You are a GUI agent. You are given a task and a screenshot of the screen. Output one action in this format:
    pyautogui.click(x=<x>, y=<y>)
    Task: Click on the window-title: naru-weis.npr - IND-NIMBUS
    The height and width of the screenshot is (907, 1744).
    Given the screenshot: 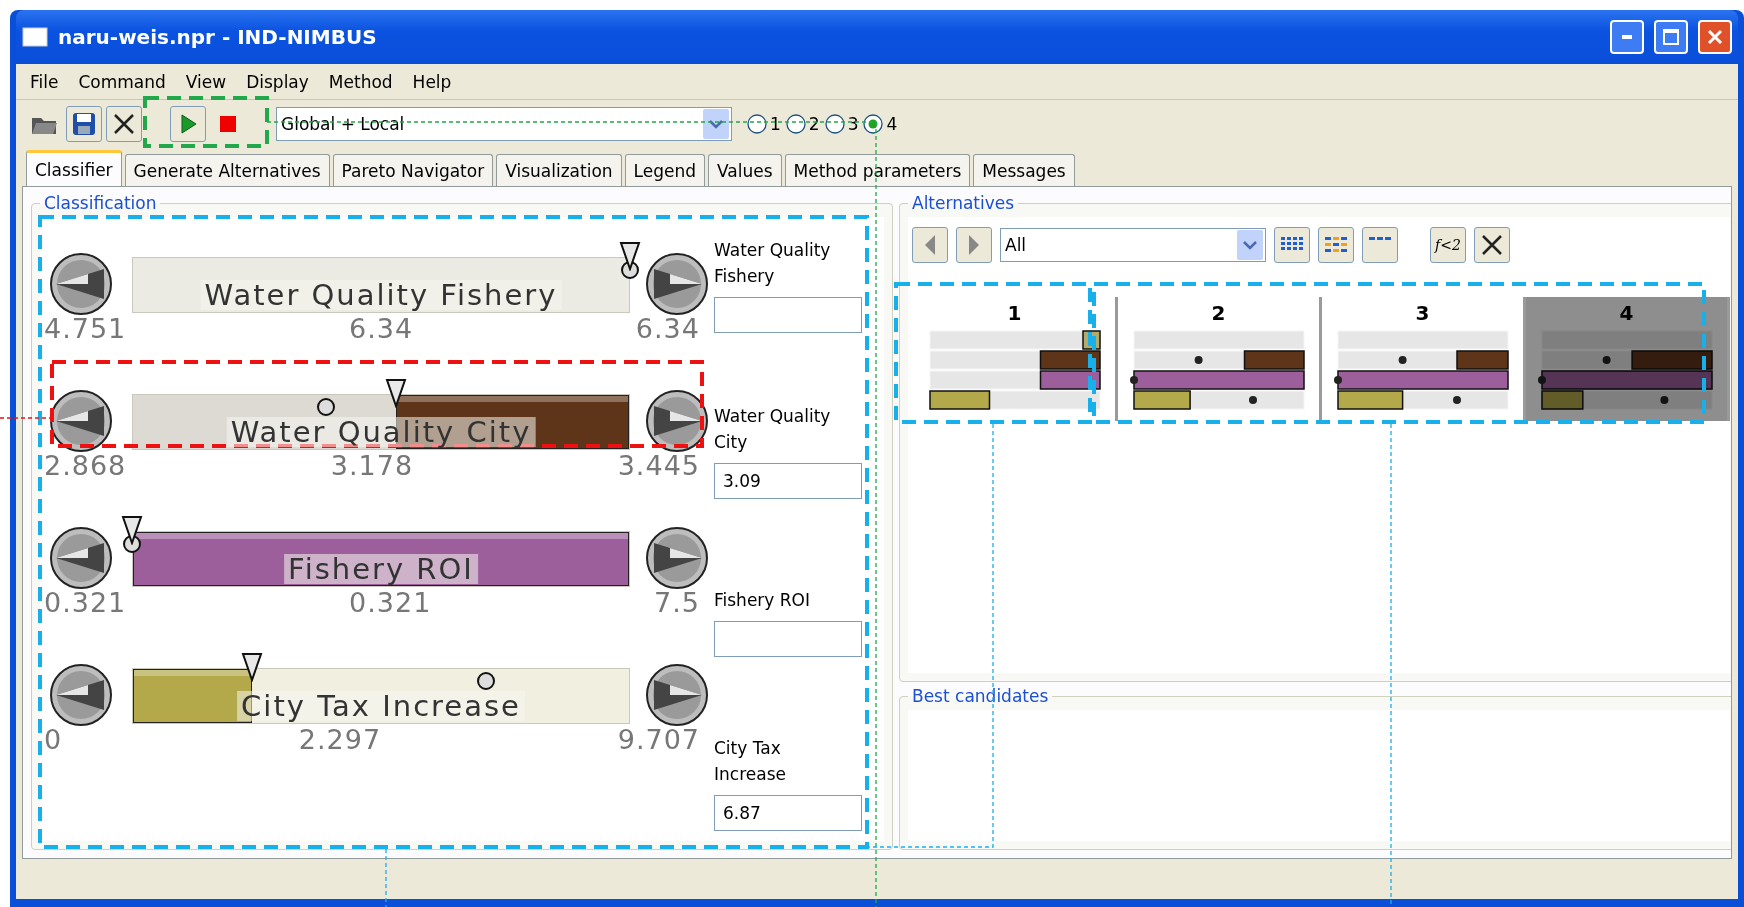 What is the action you would take?
    pyautogui.click(x=218, y=37)
    